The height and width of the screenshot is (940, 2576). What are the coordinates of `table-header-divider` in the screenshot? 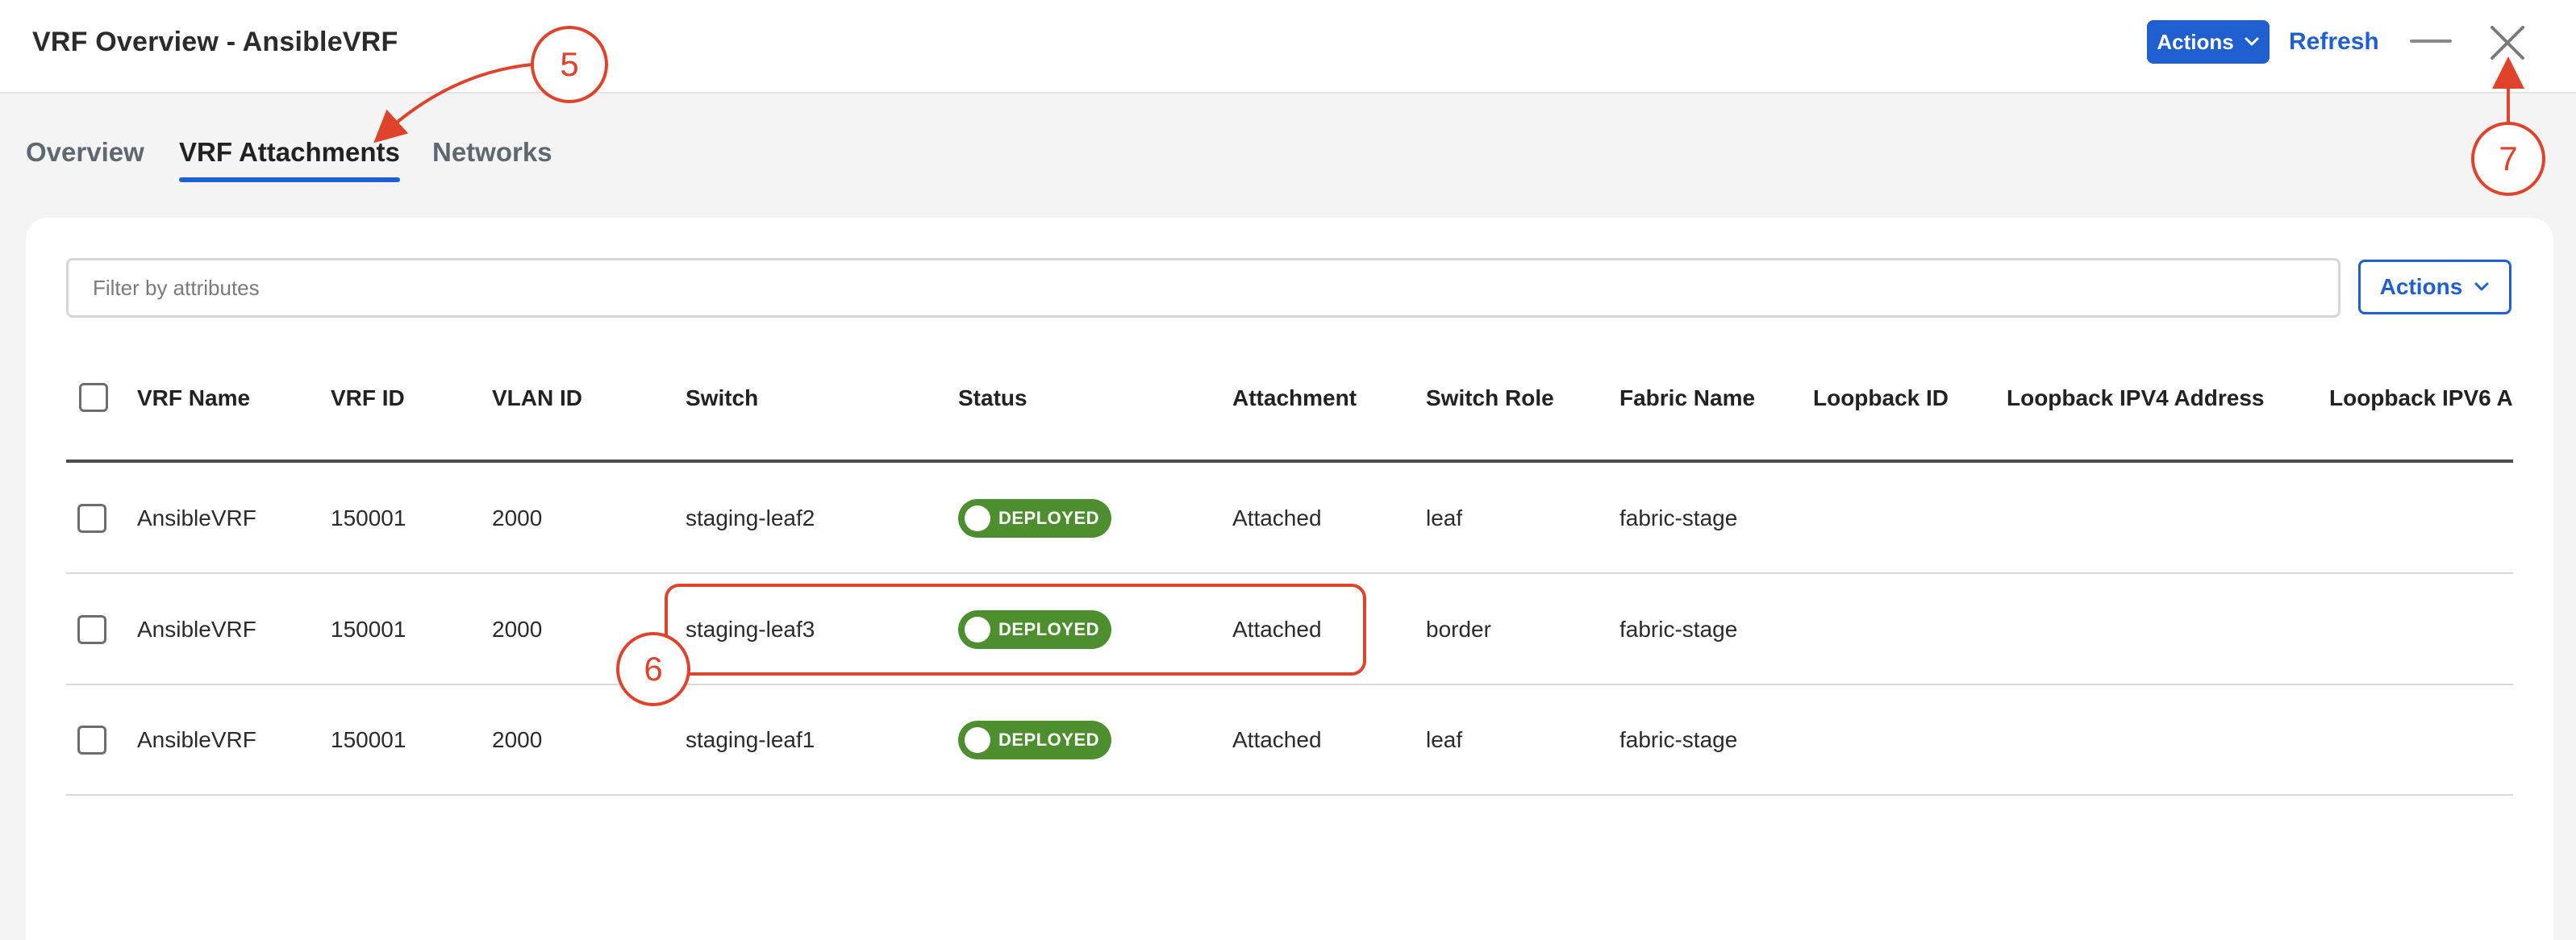 It's located at (1289, 461).